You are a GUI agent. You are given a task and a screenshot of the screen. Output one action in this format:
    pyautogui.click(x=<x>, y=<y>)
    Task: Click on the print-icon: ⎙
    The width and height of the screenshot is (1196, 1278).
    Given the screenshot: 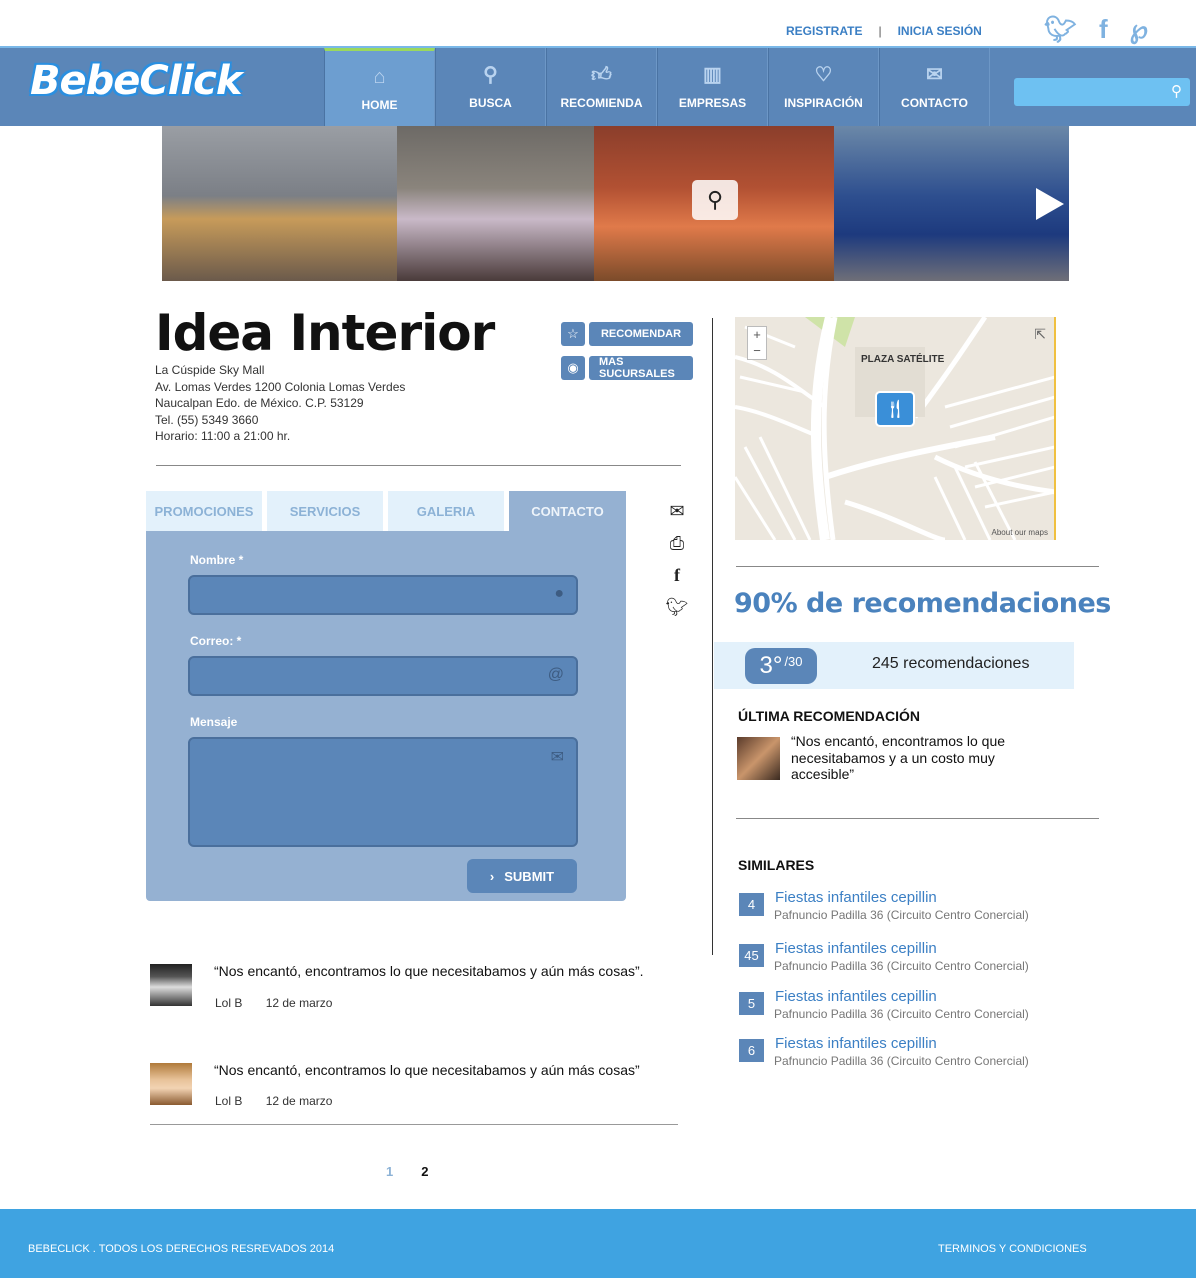 What is the action you would take?
    pyautogui.click(x=677, y=543)
    